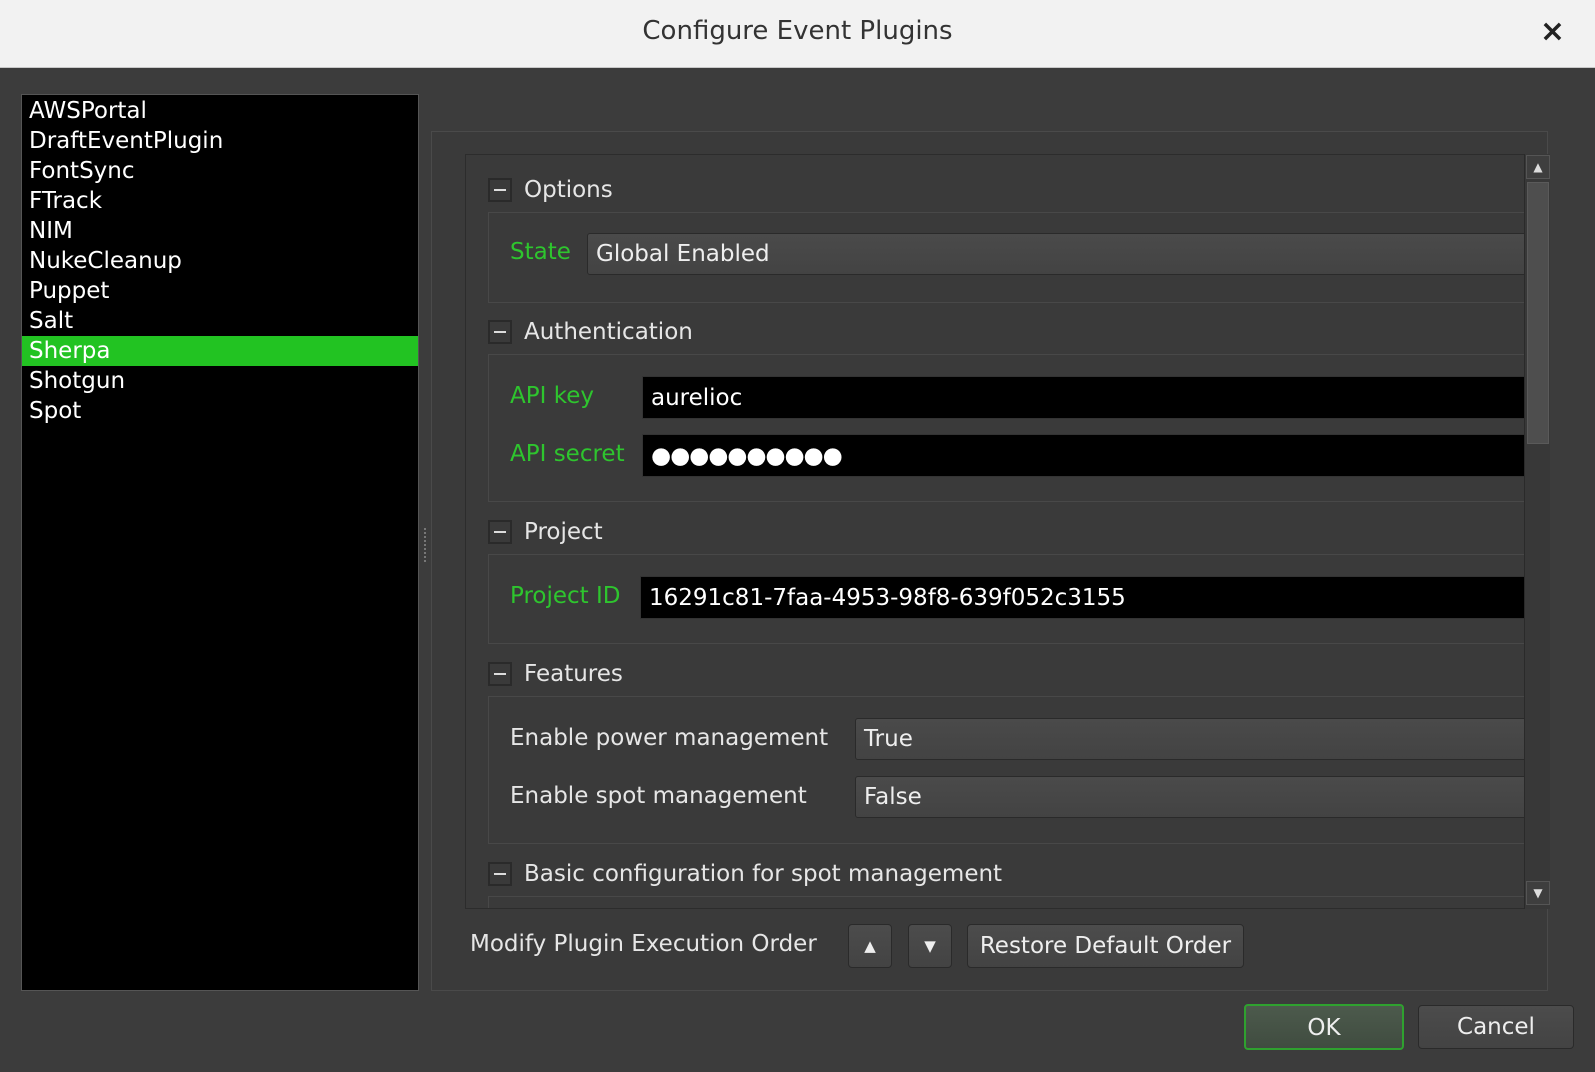 The image size is (1595, 1072). I want to click on group-spot-config-body, so click(1008, 902).